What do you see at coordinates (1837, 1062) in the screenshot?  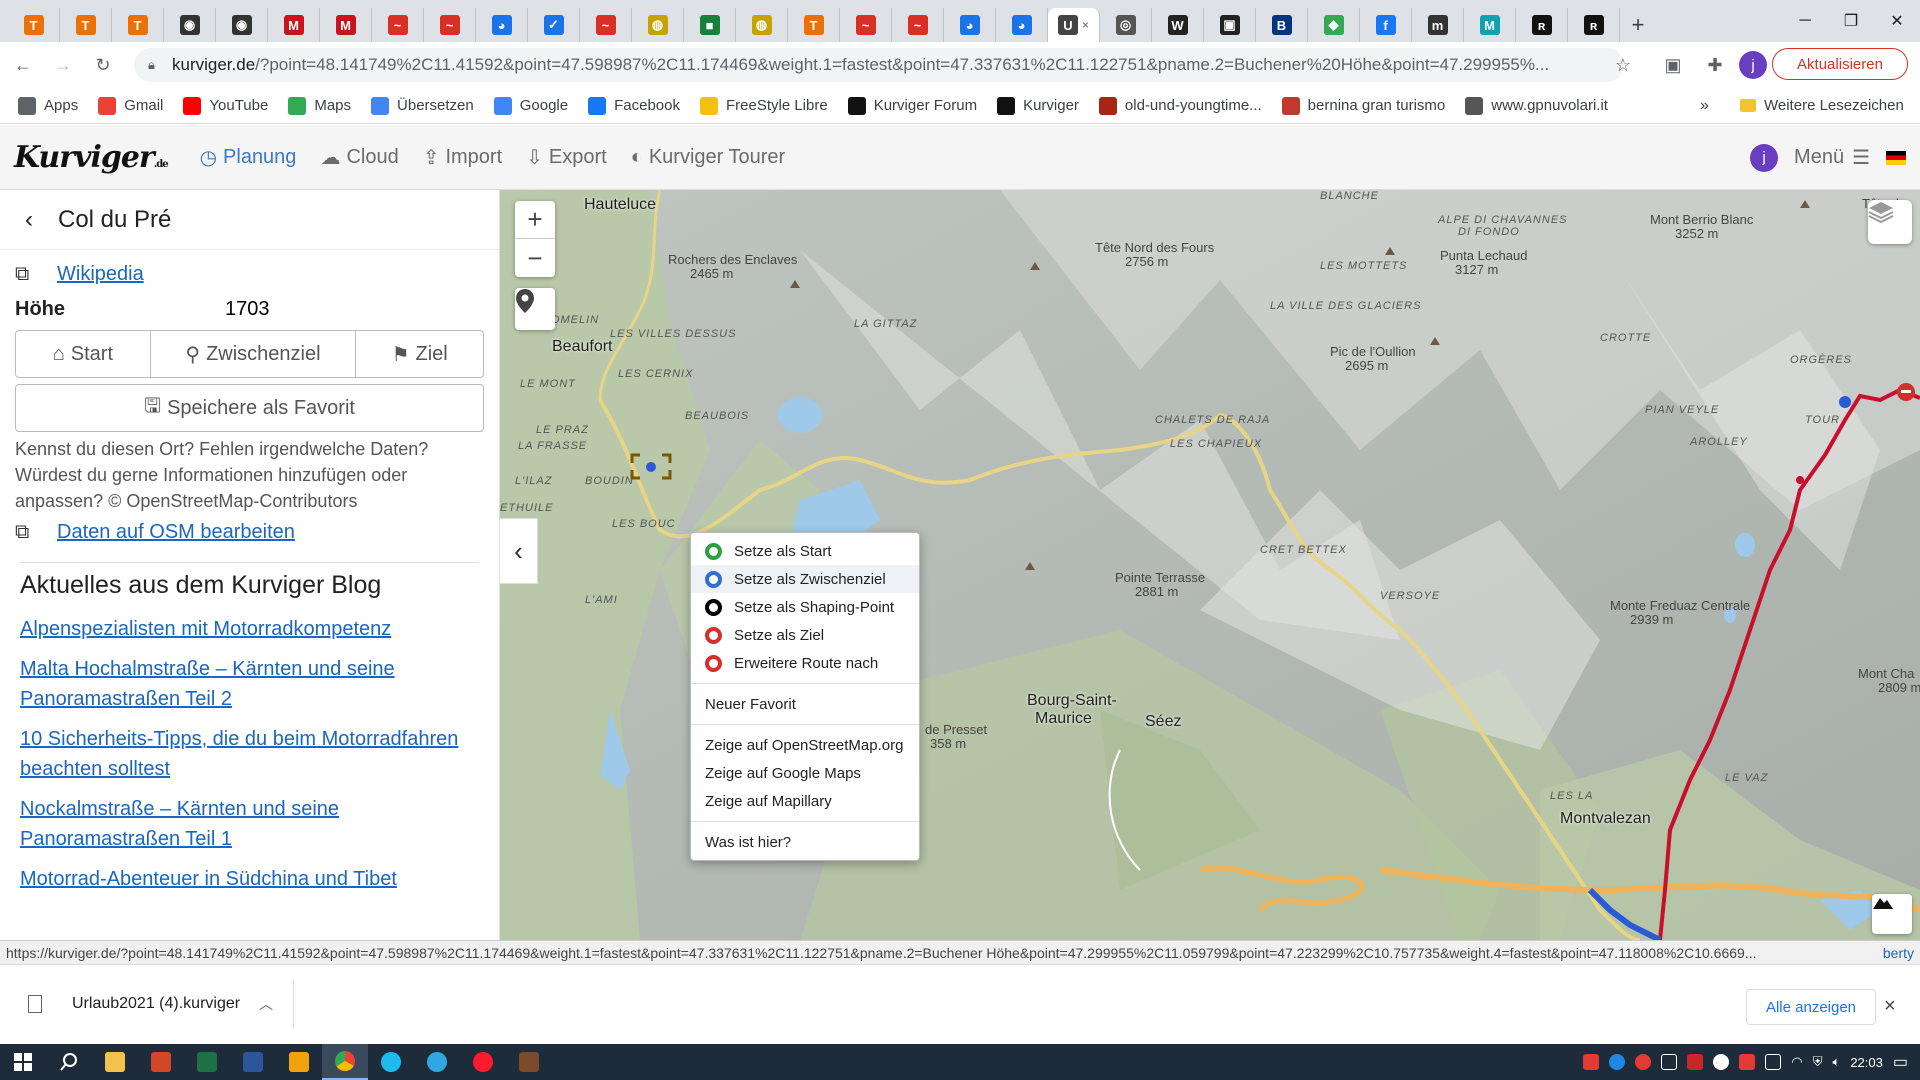 I see `volume-icon: 🔈︎` at bounding box center [1837, 1062].